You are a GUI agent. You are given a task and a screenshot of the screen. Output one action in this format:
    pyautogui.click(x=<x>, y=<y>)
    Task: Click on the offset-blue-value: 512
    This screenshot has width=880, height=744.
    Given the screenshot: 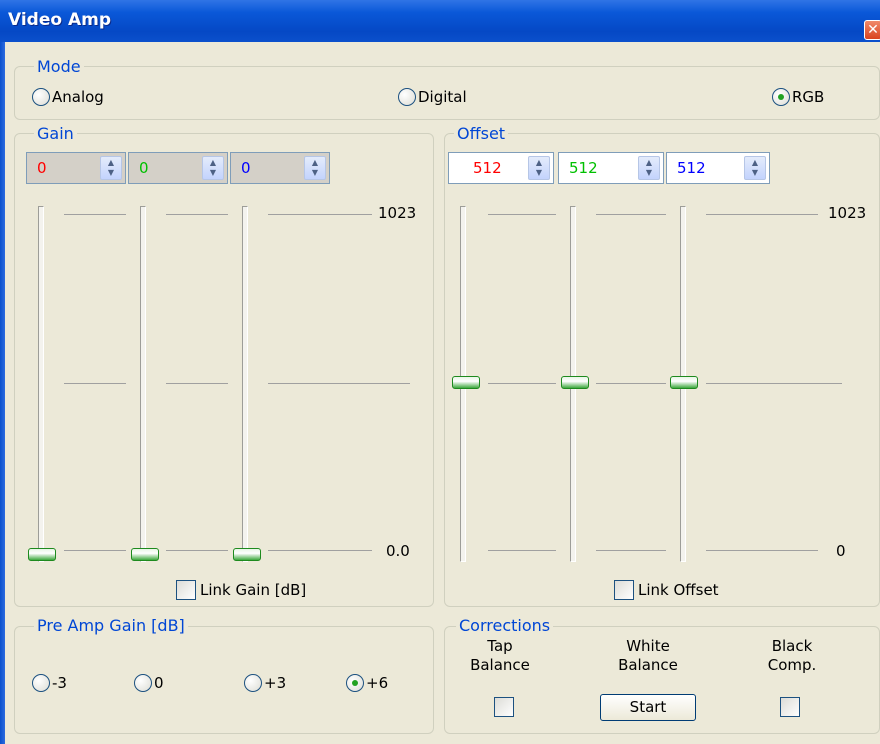 What is the action you would take?
    pyautogui.click(x=691, y=168)
    